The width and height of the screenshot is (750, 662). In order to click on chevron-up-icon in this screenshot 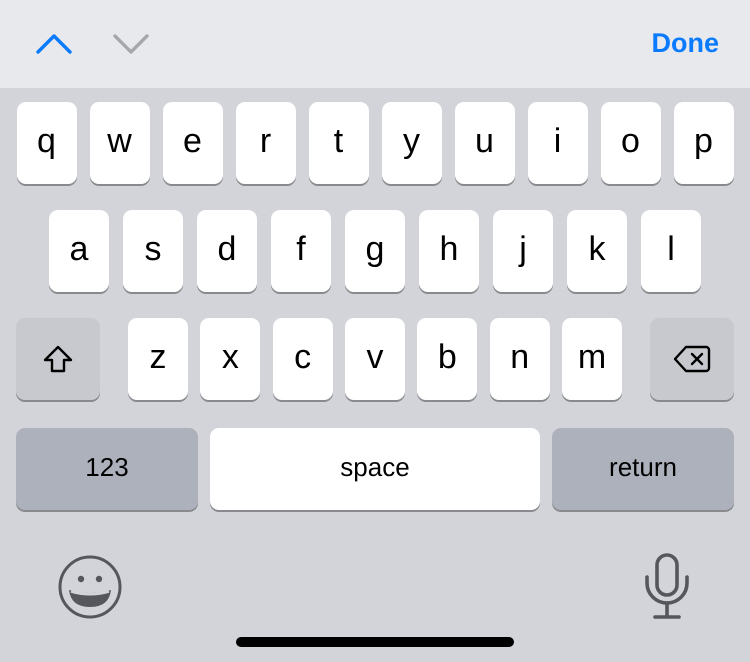, I will do `click(54, 44)`.